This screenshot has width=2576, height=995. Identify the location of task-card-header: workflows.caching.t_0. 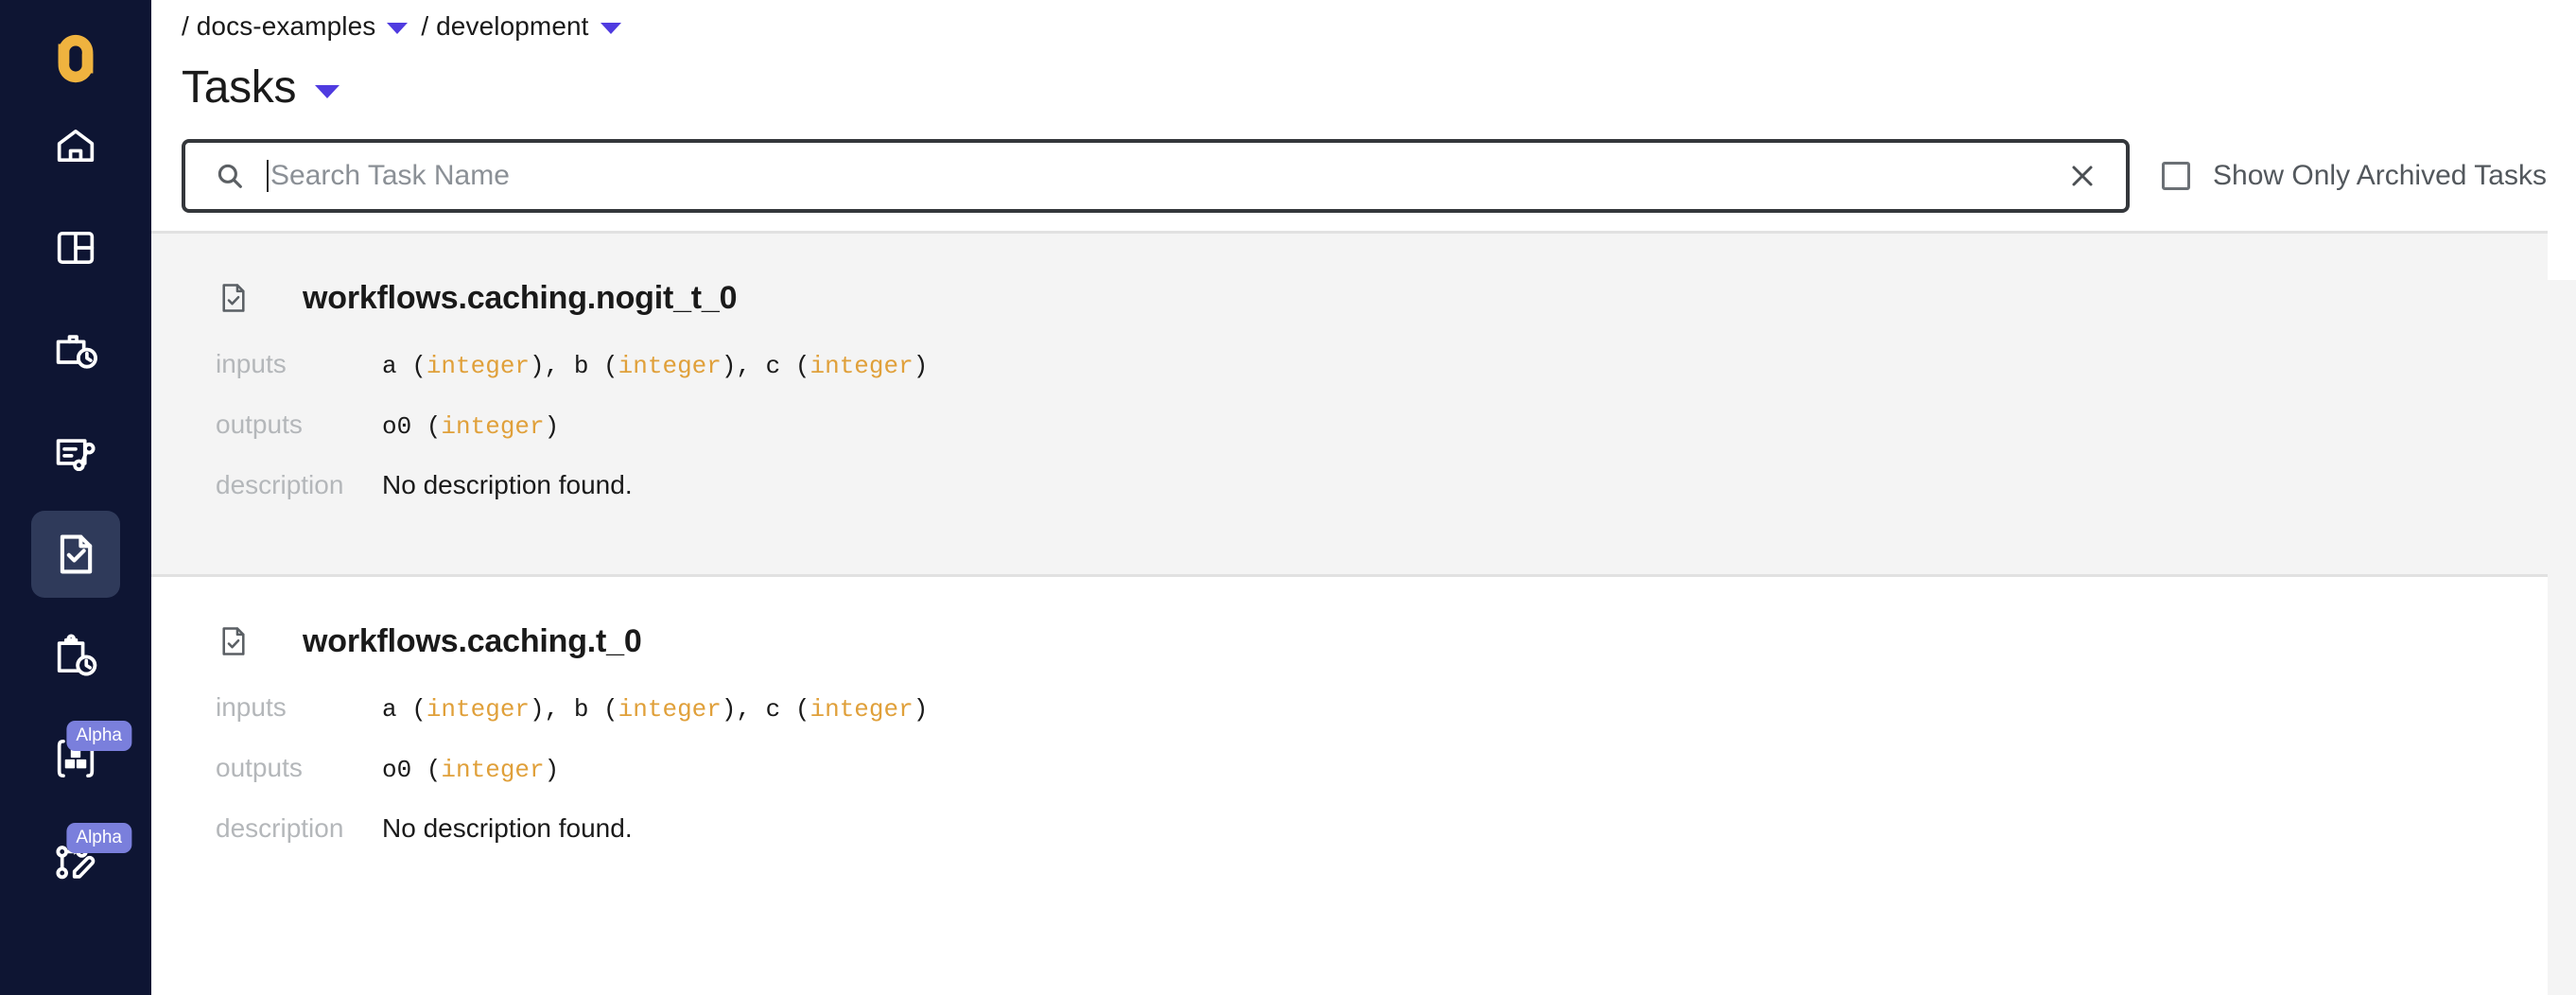
(1396, 641).